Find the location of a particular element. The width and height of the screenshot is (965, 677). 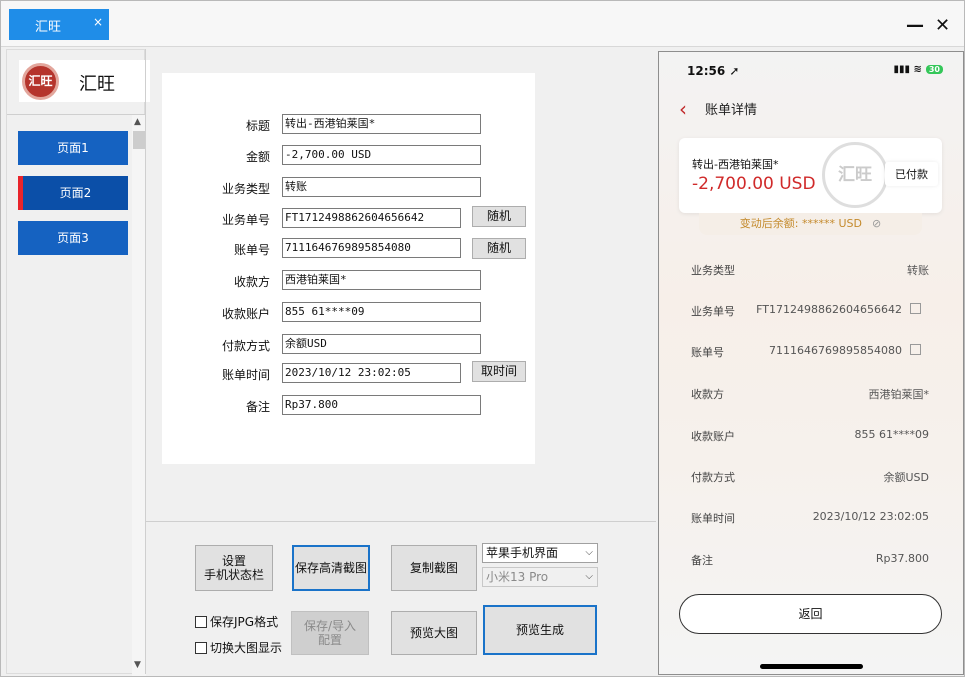

status-badge: 已付款 is located at coordinates (911, 174).